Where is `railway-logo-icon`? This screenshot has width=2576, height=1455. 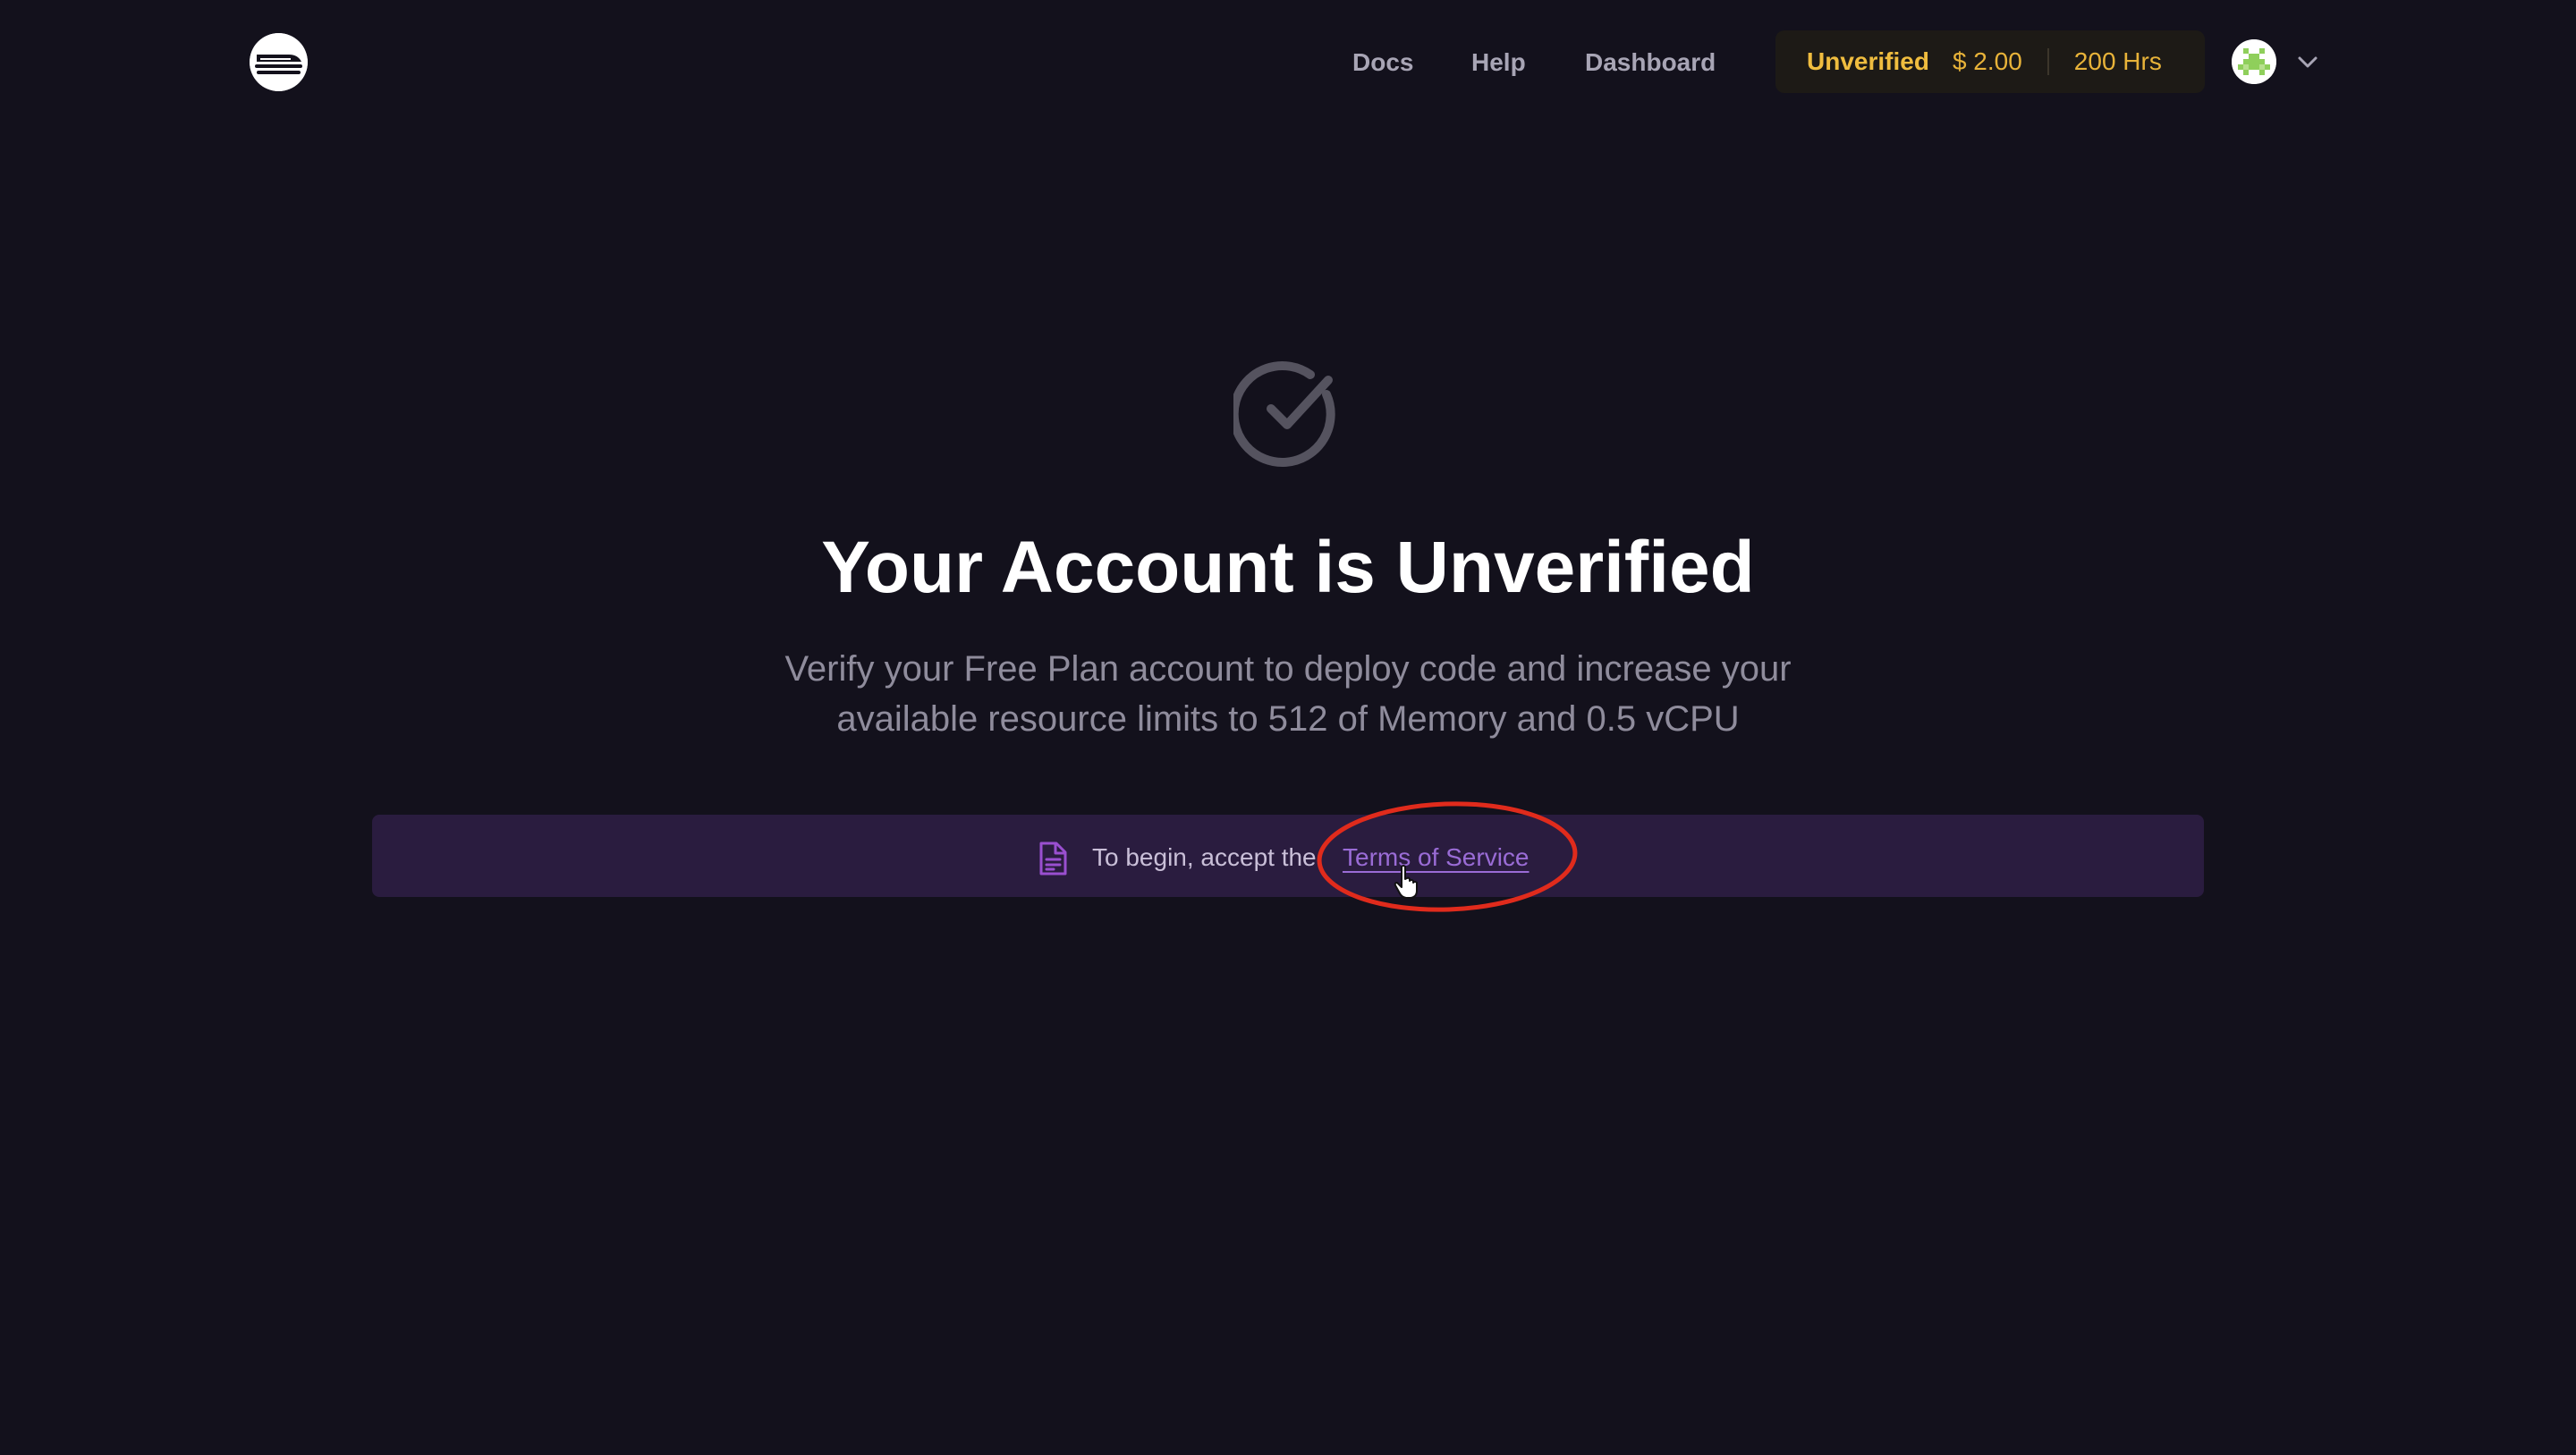
railway-logo-icon is located at coordinates (279, 62).